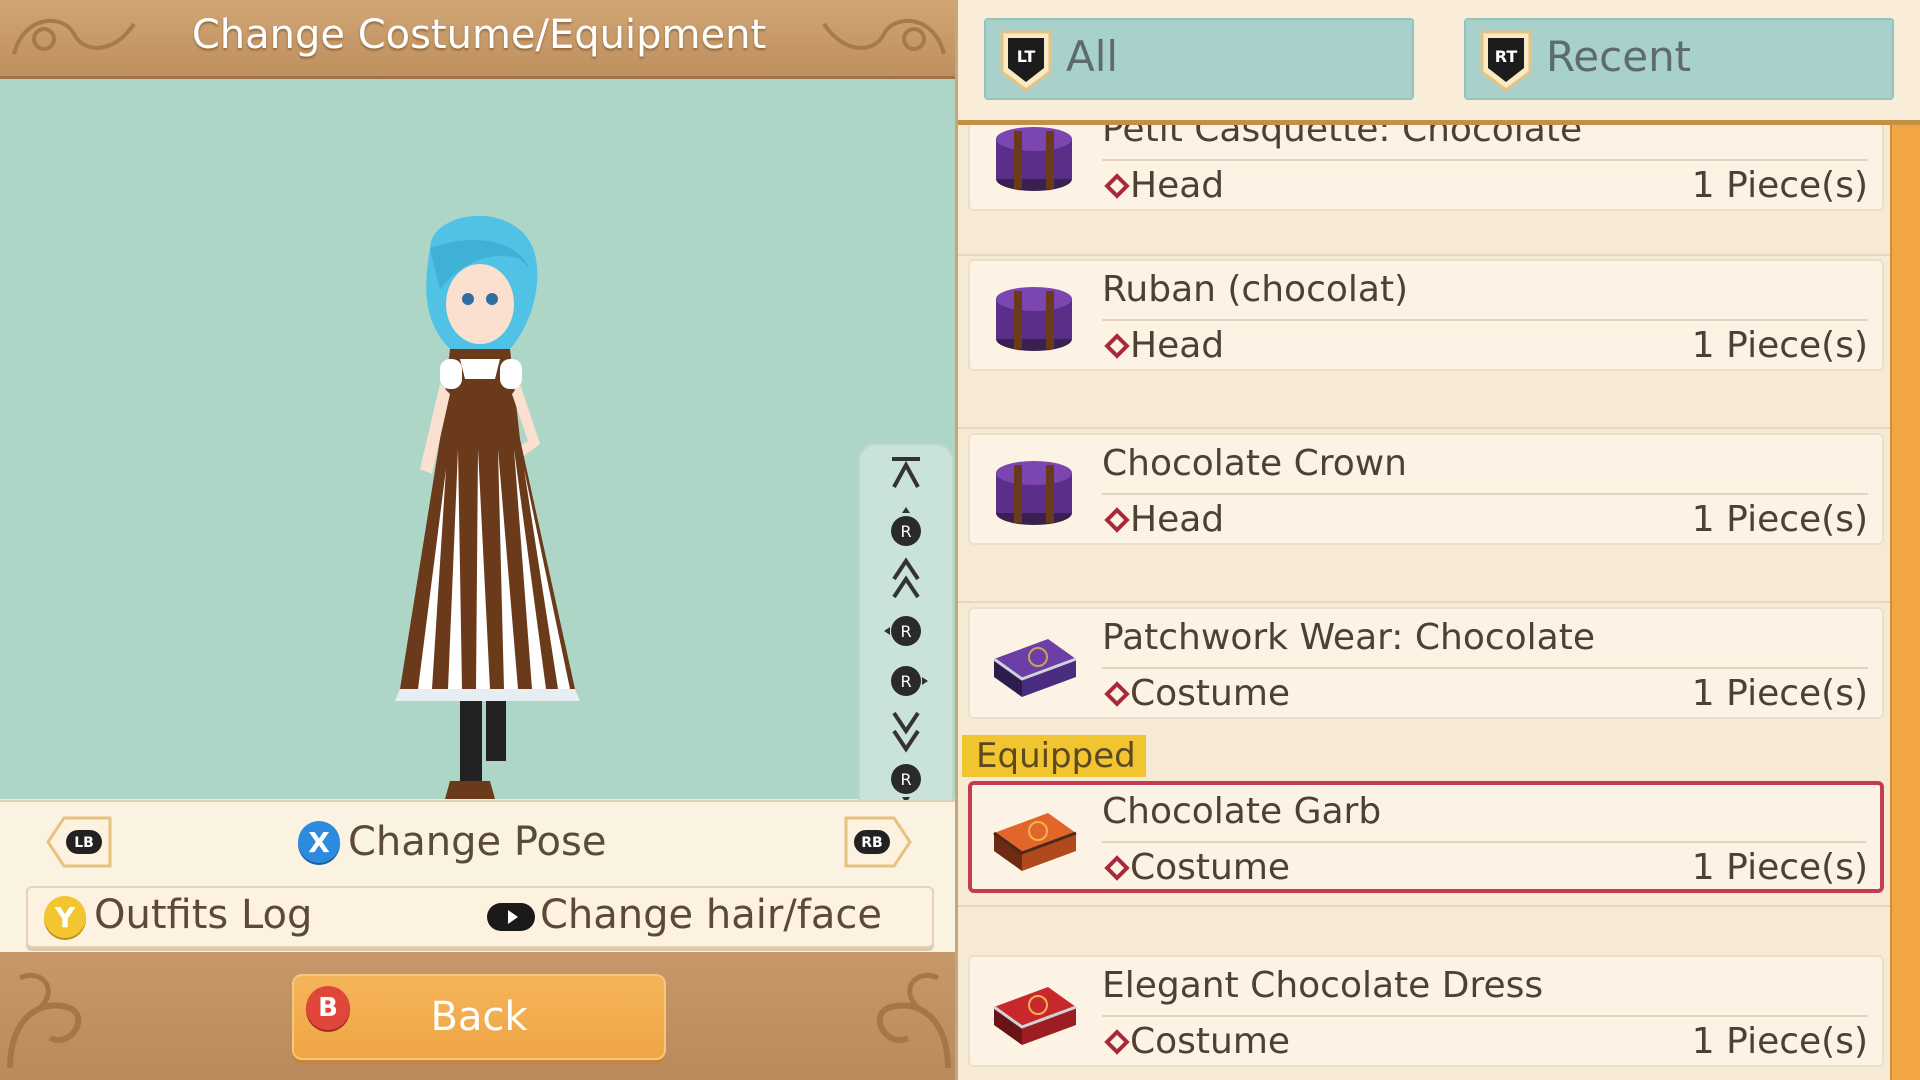 The image size is (1920, 1080). I want to click on zoom-out-icon, so click(906, 731).